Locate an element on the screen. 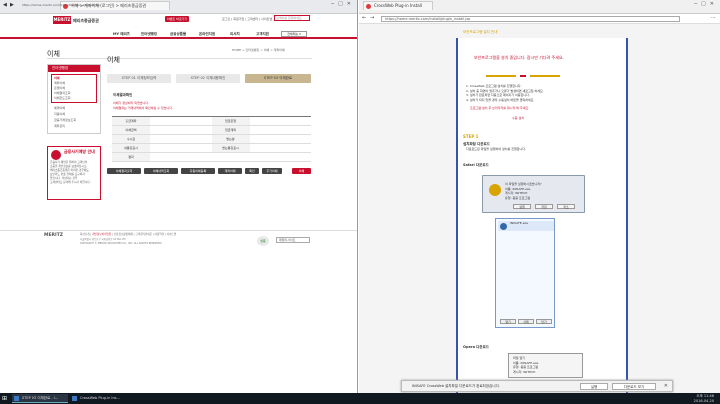  system-clock: 오후 11:46 2016-04-20 is located at coordinates (704, 398).